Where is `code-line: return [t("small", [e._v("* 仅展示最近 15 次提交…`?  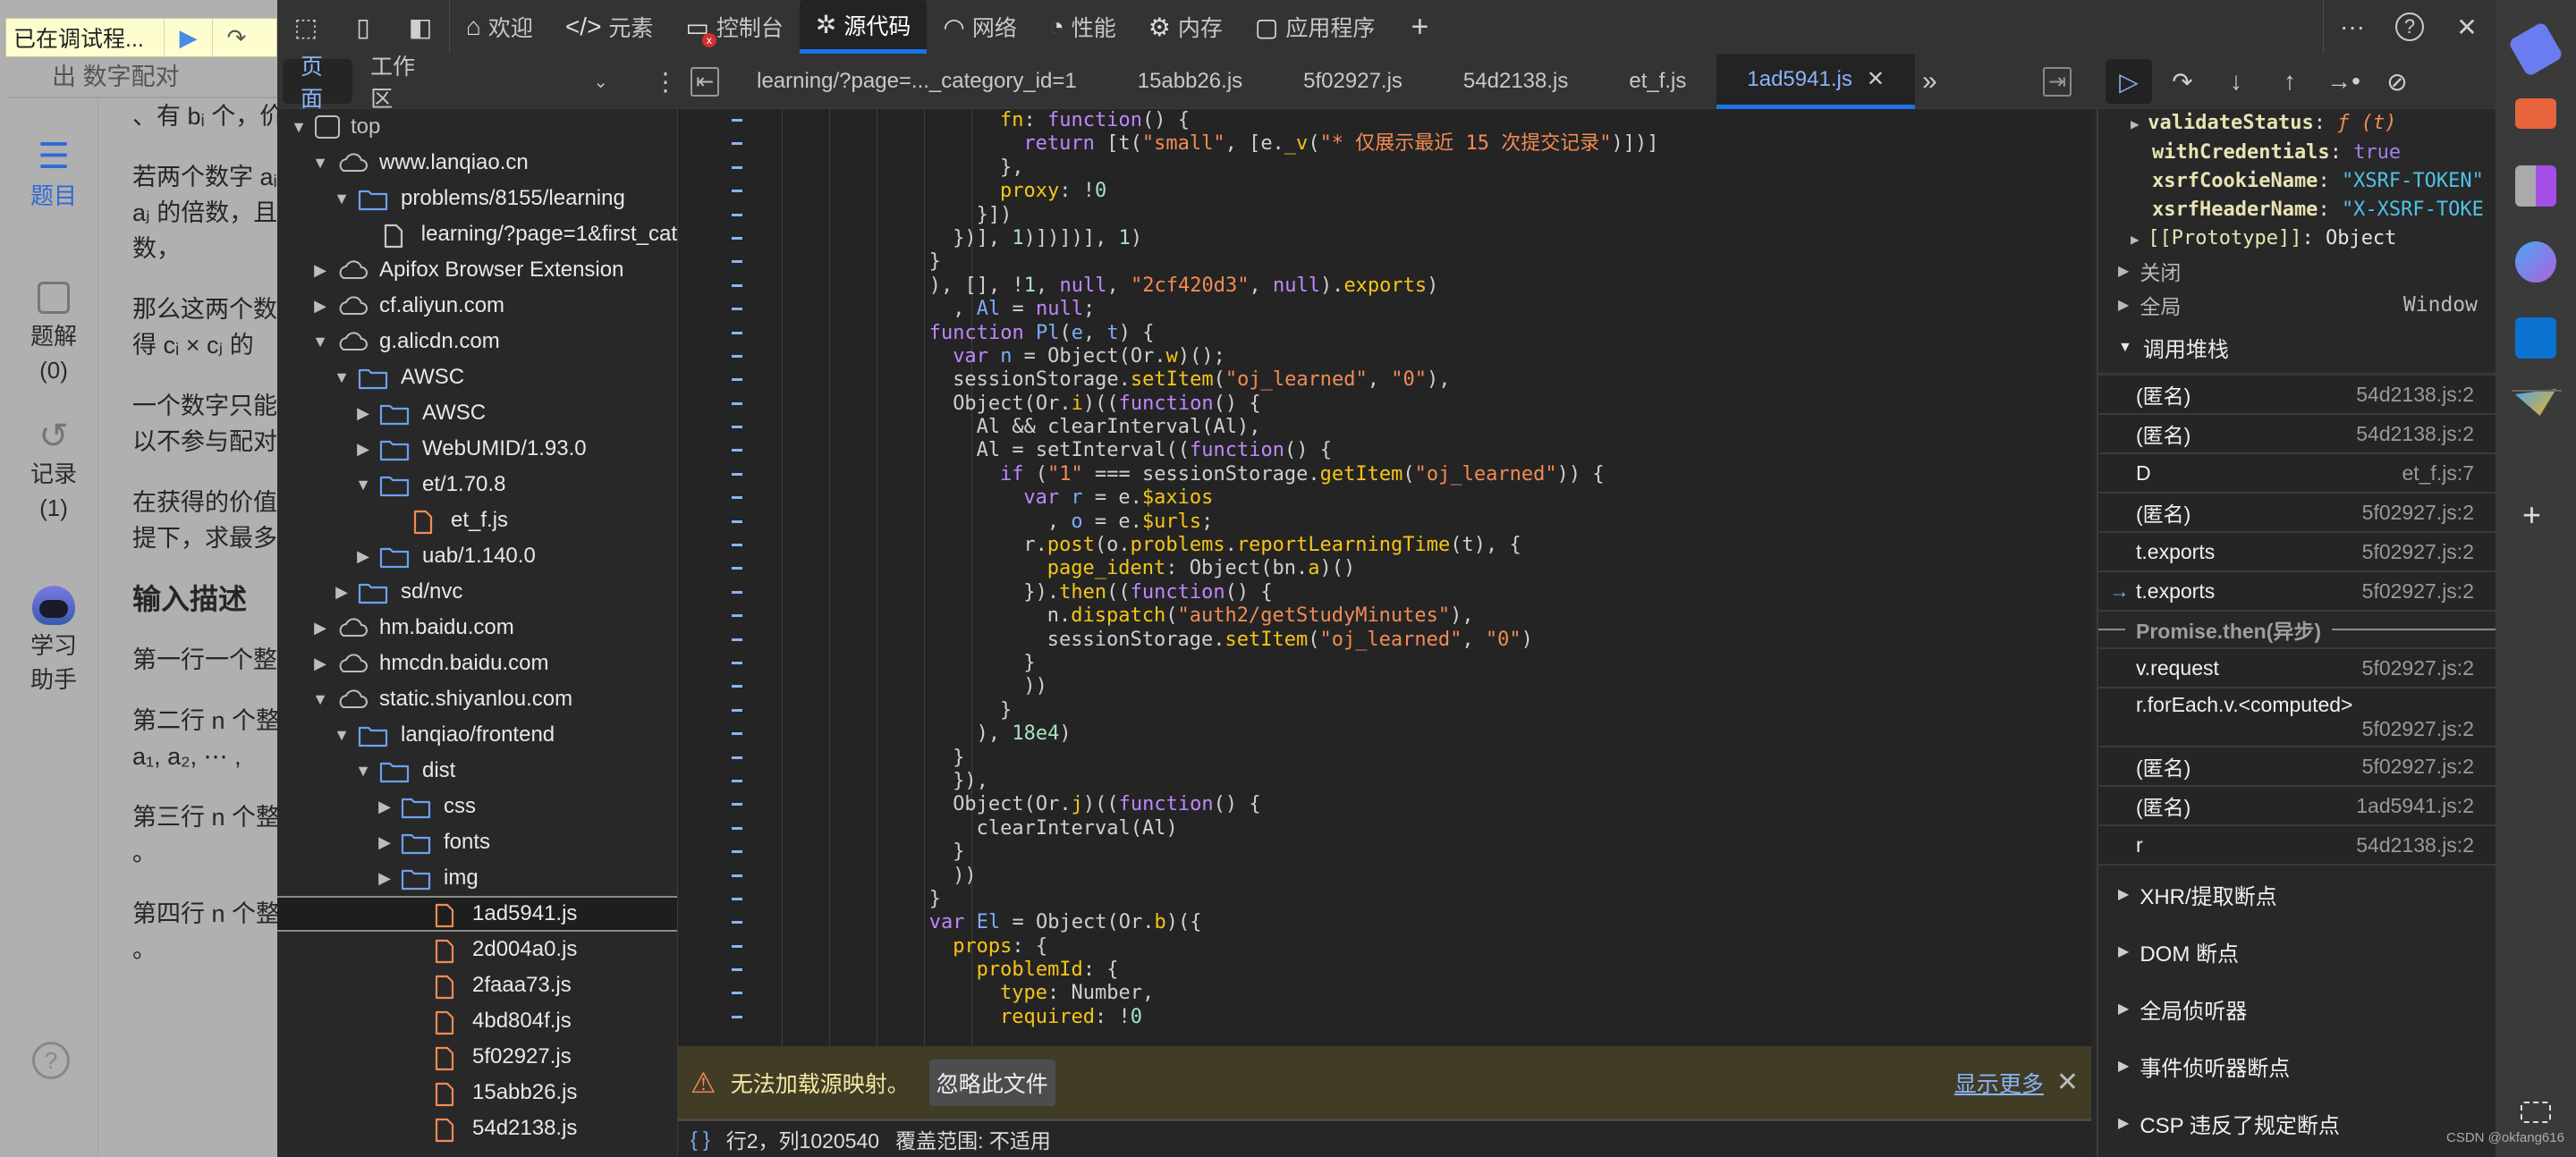
code-line: return [t("small", [e._v("* 仅展示最近 15 次提交… is located at coordinates (1384, 144).